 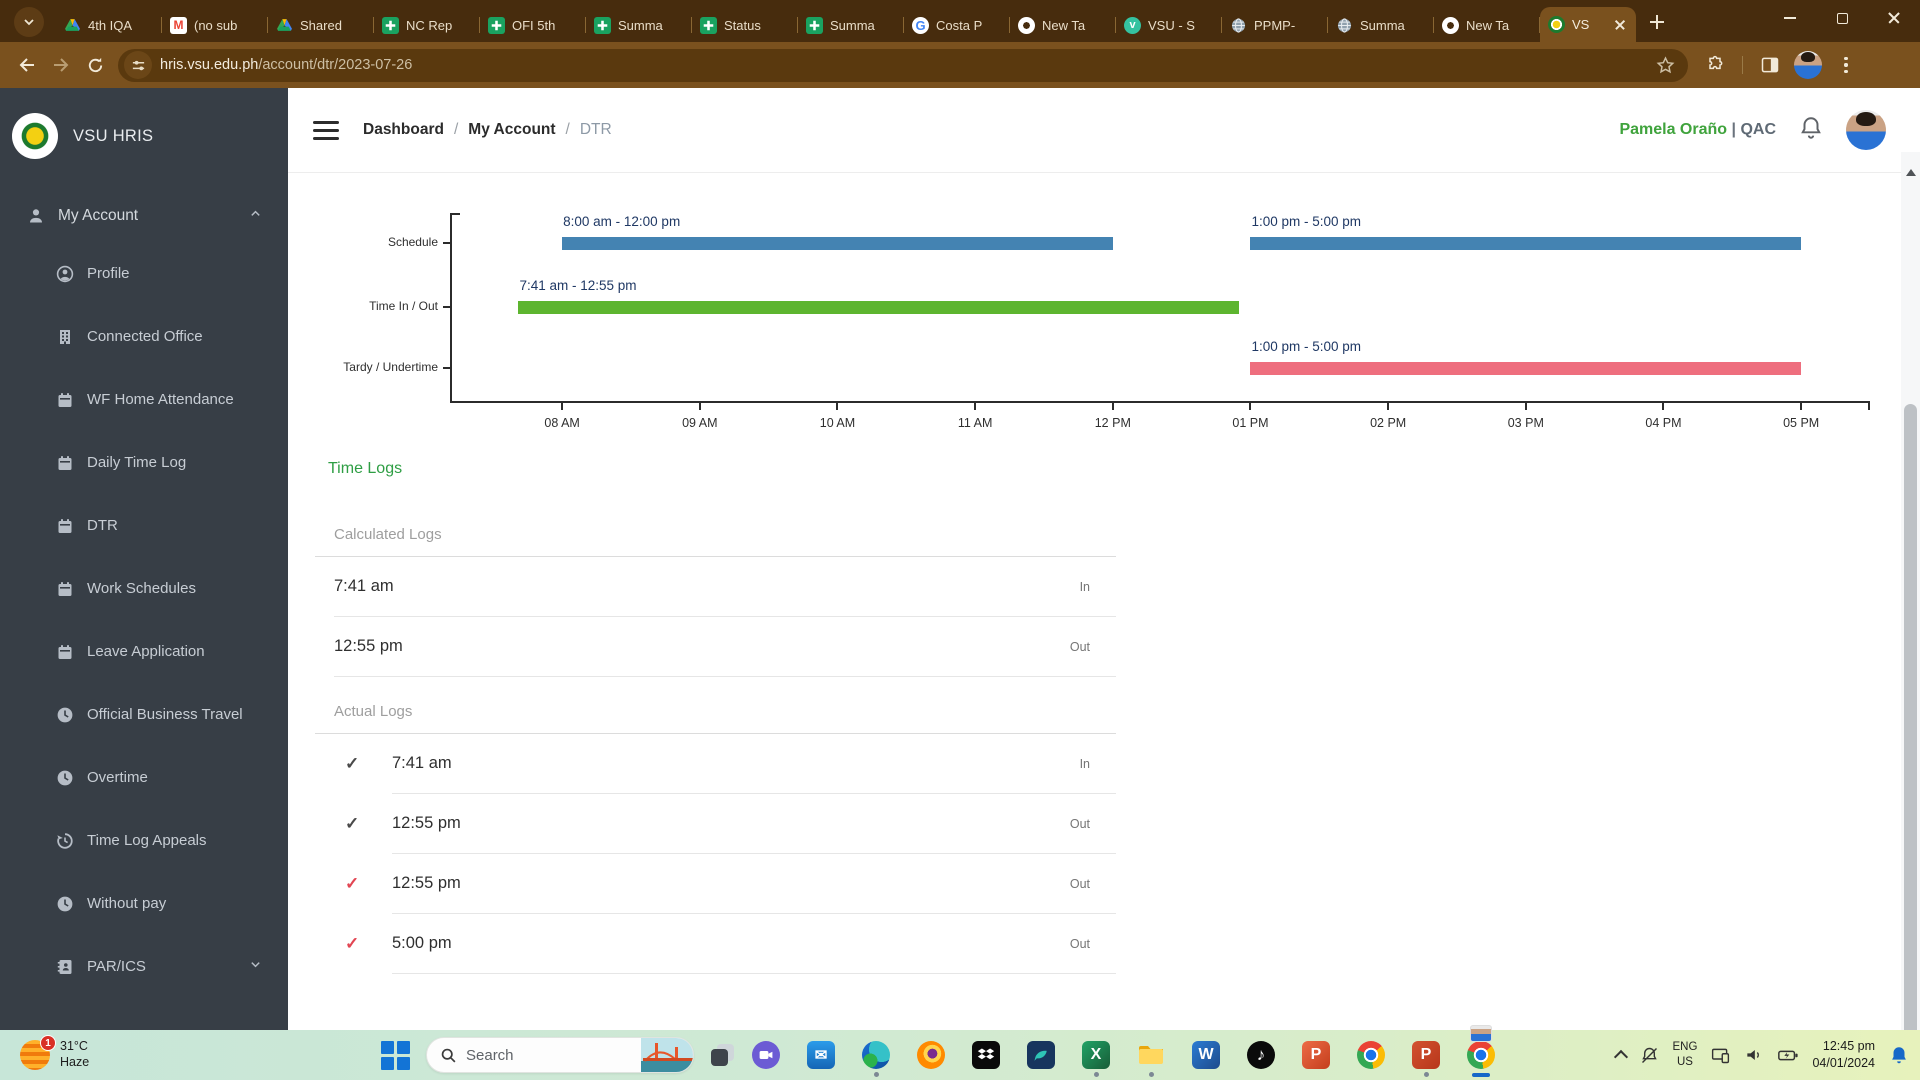 I want to click on browser-tab: PPMP-, so click(x=1275, y=25).